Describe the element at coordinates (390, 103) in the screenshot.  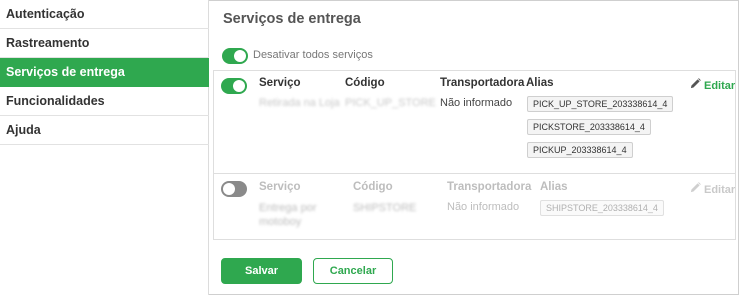
I see `service-code: PICK_UP_STORE` at that location.